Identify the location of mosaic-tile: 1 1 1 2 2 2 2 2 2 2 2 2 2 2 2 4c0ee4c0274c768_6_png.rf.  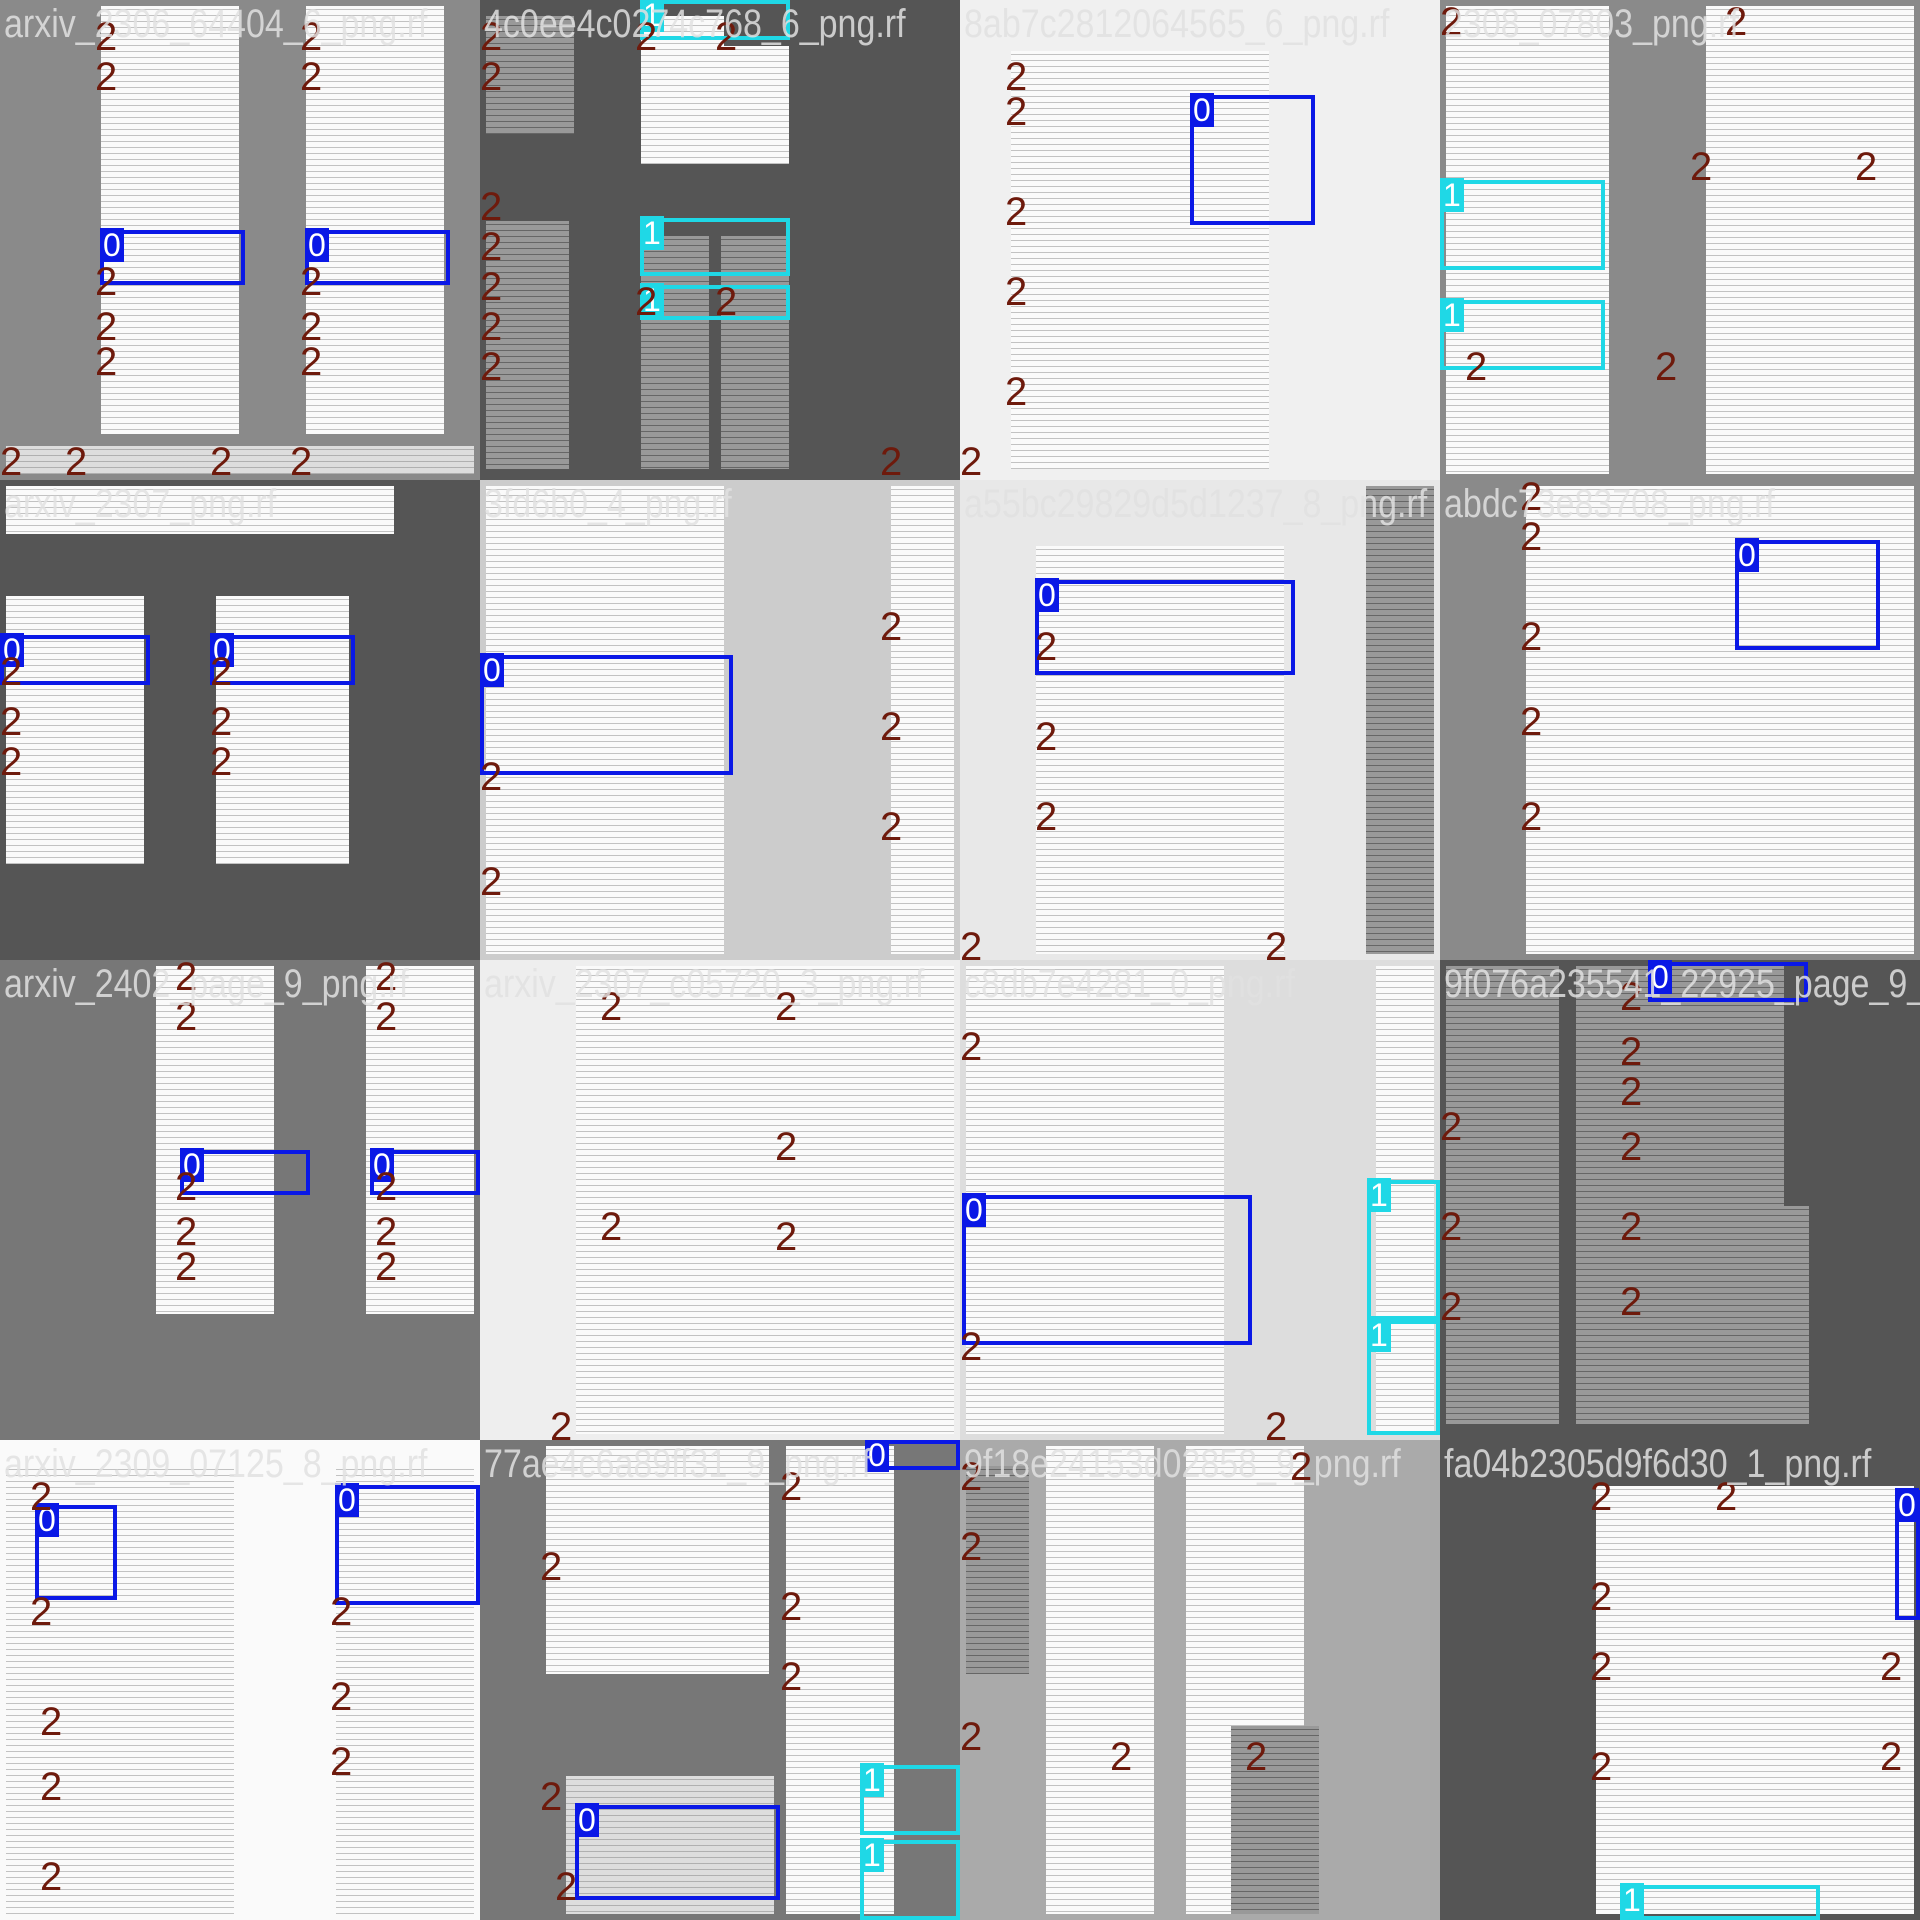
(720, 240).